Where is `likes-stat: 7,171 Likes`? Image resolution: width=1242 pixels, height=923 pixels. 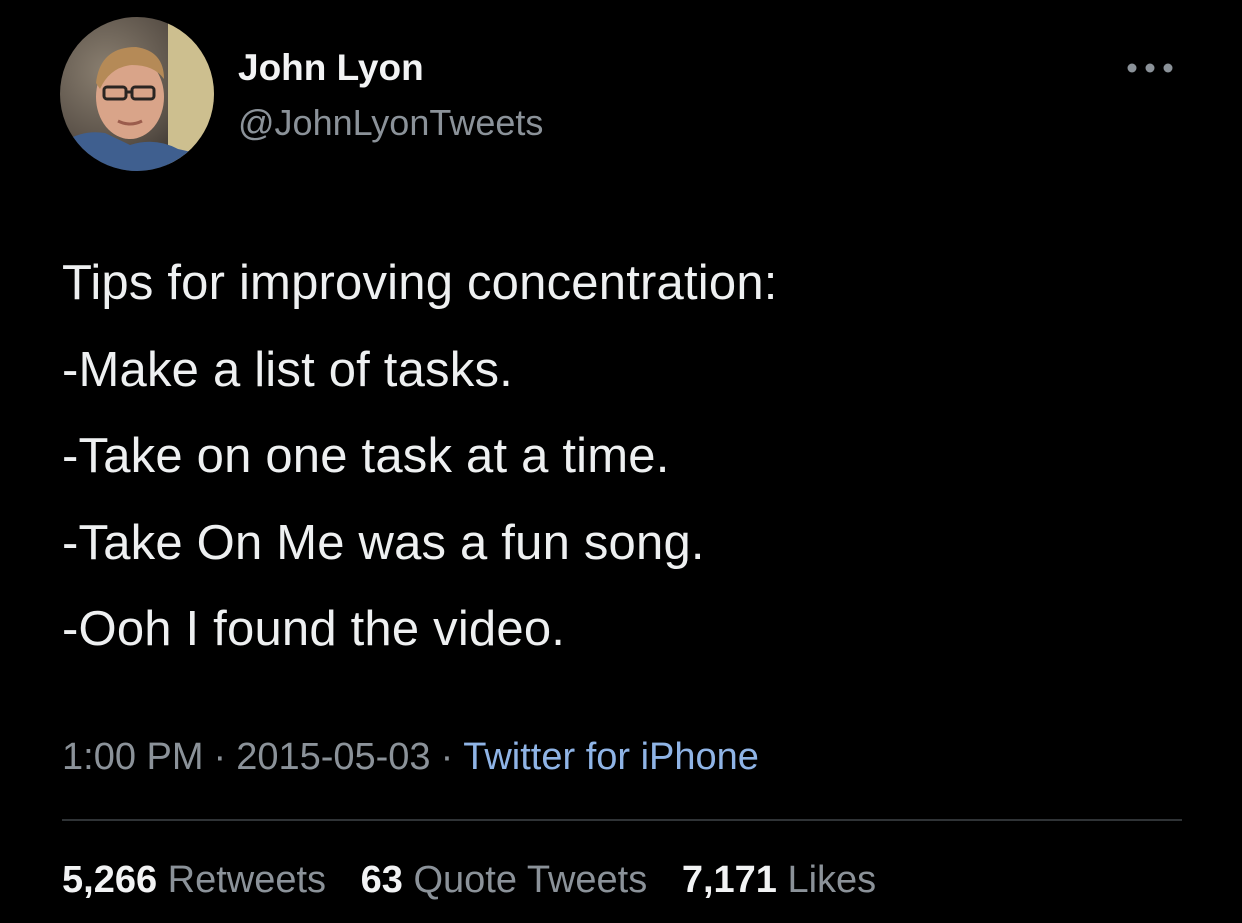
likes-stat: 7,171 Likes is located at coordinates (779, 880).